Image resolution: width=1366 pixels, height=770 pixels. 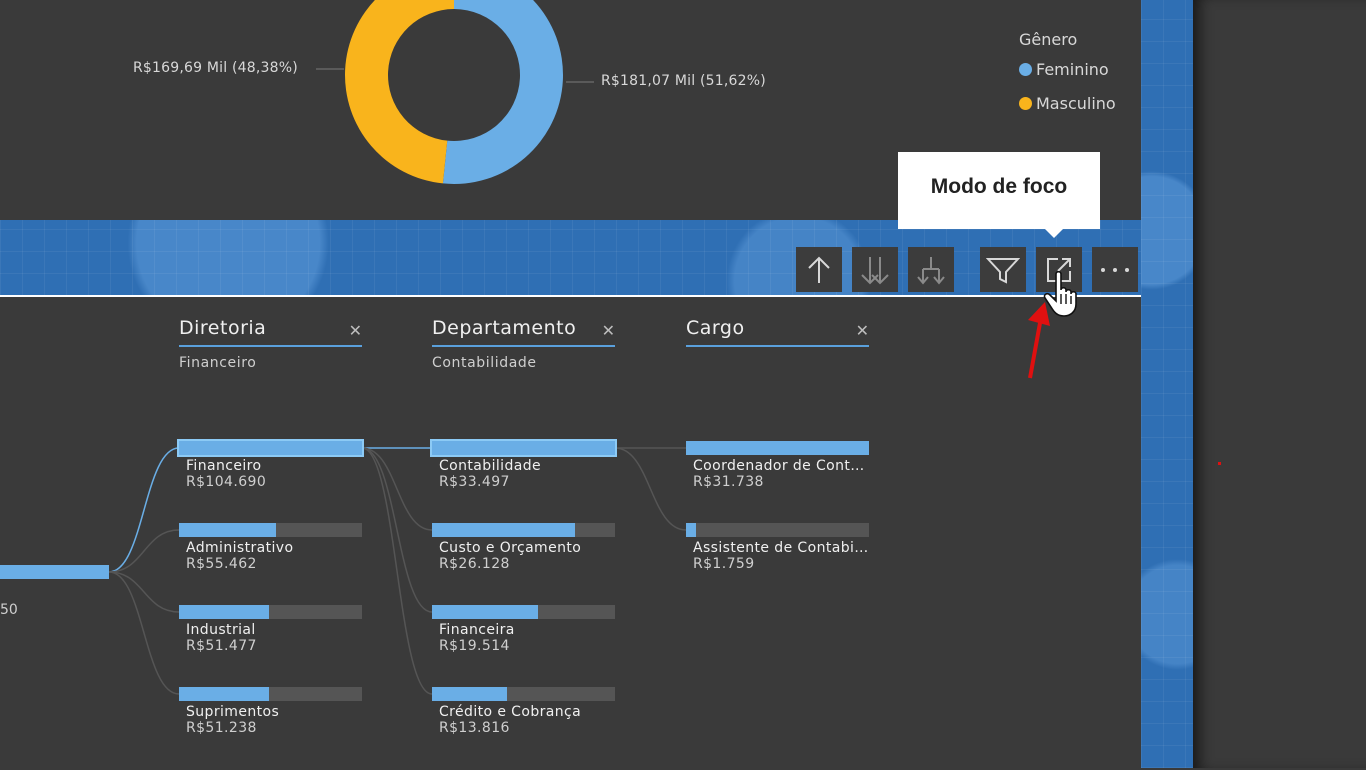 What do you see at coordinates (474, 728) in the screenshot?
I see `node-value: R$13.816` at bounding box center [474, 728].